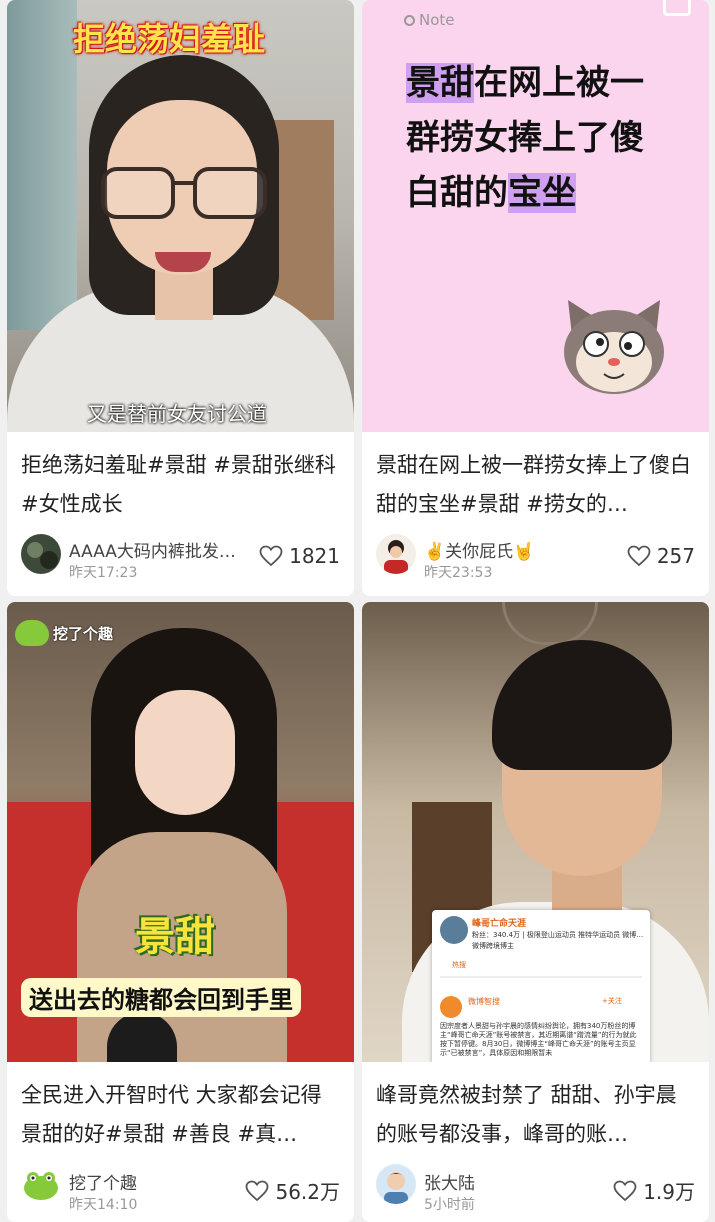  What do you see at coordinates (180, 485) in the screenshot?
I see `post-title: 拒绝荡妇羞耻#景甜 #景甜张继科 #女性成长` at bounding box center [180, 485].